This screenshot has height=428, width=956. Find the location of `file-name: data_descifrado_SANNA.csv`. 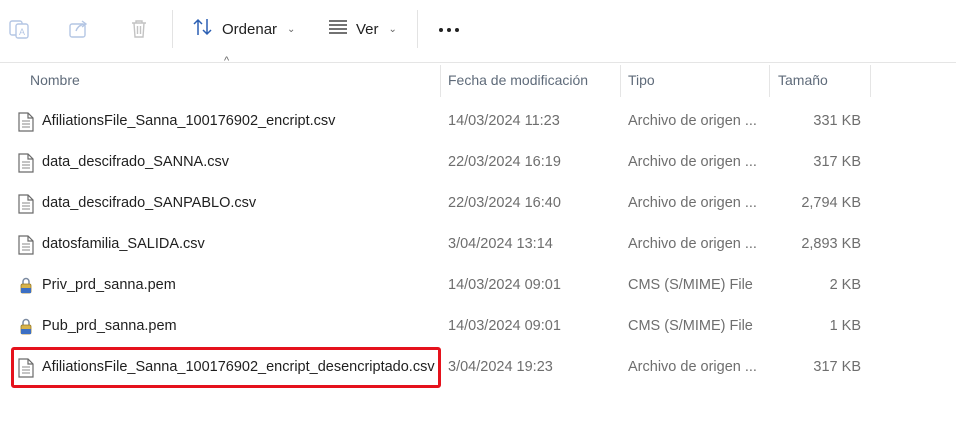

file-name: data_descifrado_SANNA.csv is located at coordinates (135, 162).